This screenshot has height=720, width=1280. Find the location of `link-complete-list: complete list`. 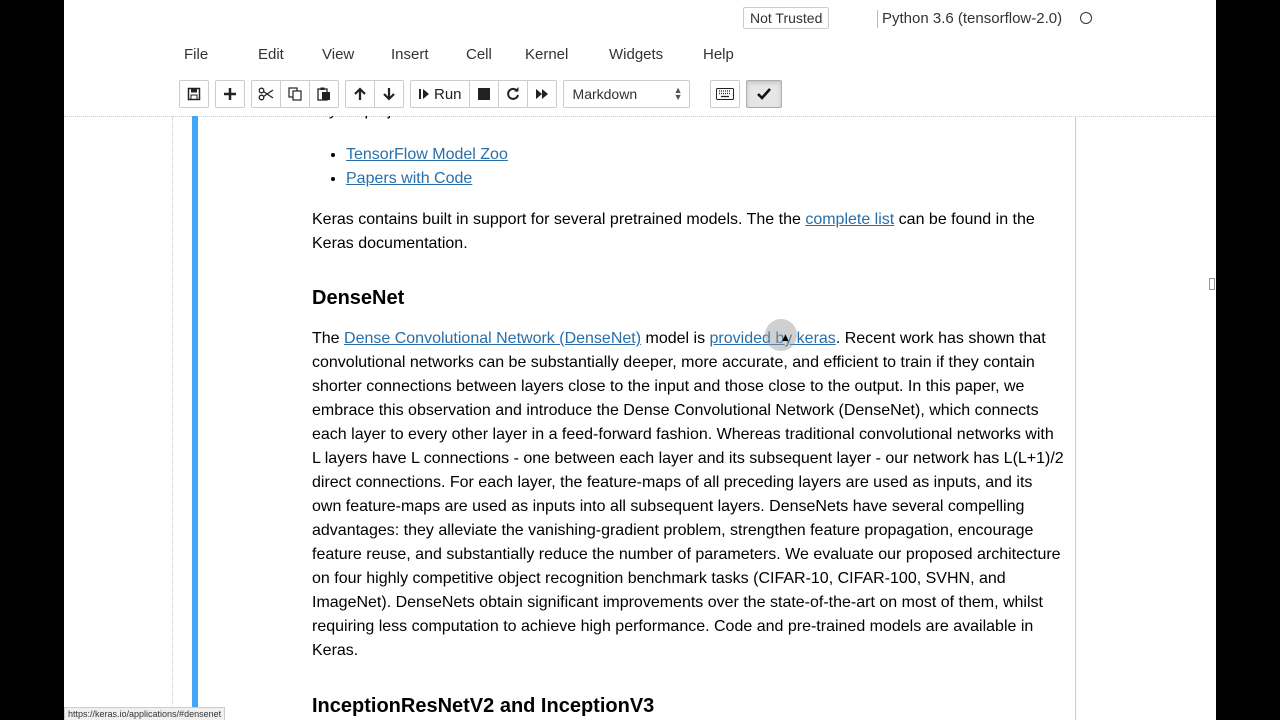

link-complete-list: complete list is located at coordinates (849, 219).